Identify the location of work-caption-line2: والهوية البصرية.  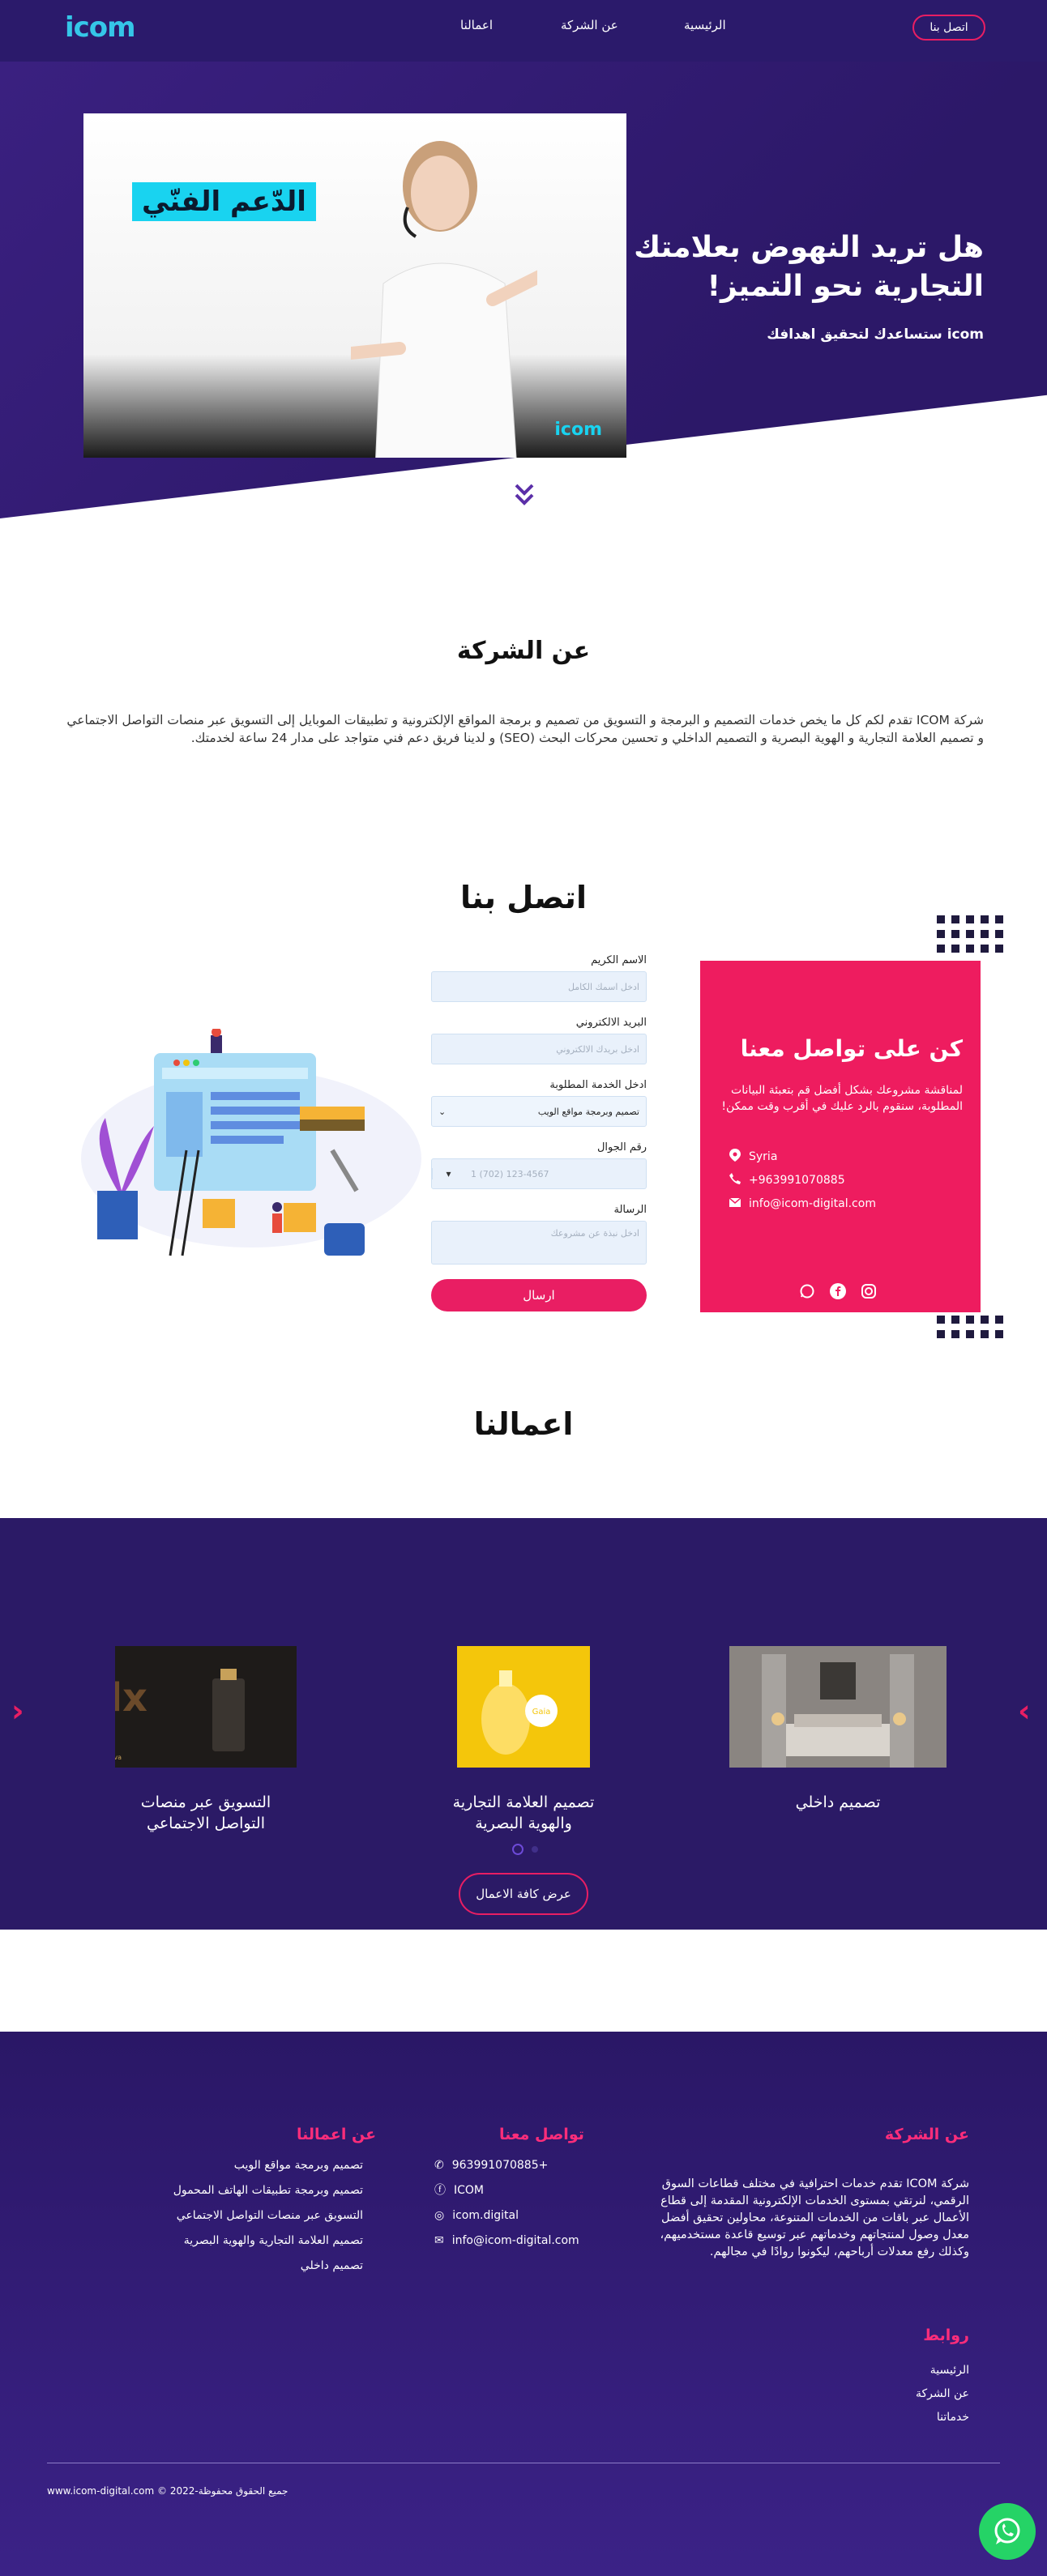
(523, 1823).